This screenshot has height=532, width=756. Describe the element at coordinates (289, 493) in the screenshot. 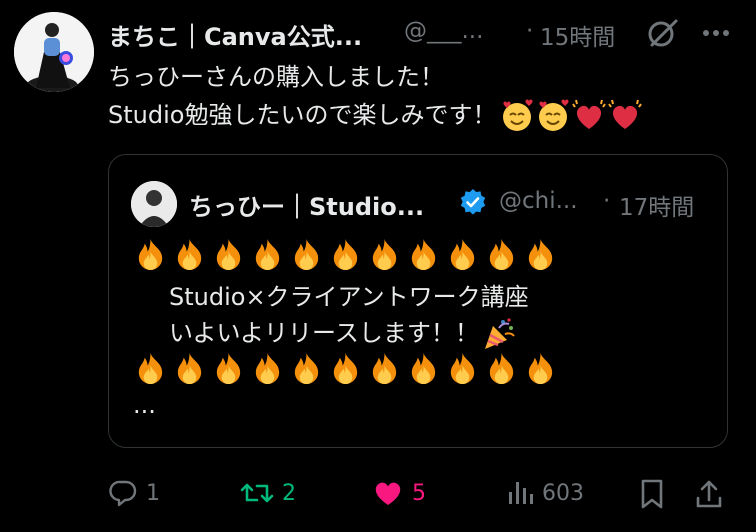

I see `retweet-count: 2` at that location.